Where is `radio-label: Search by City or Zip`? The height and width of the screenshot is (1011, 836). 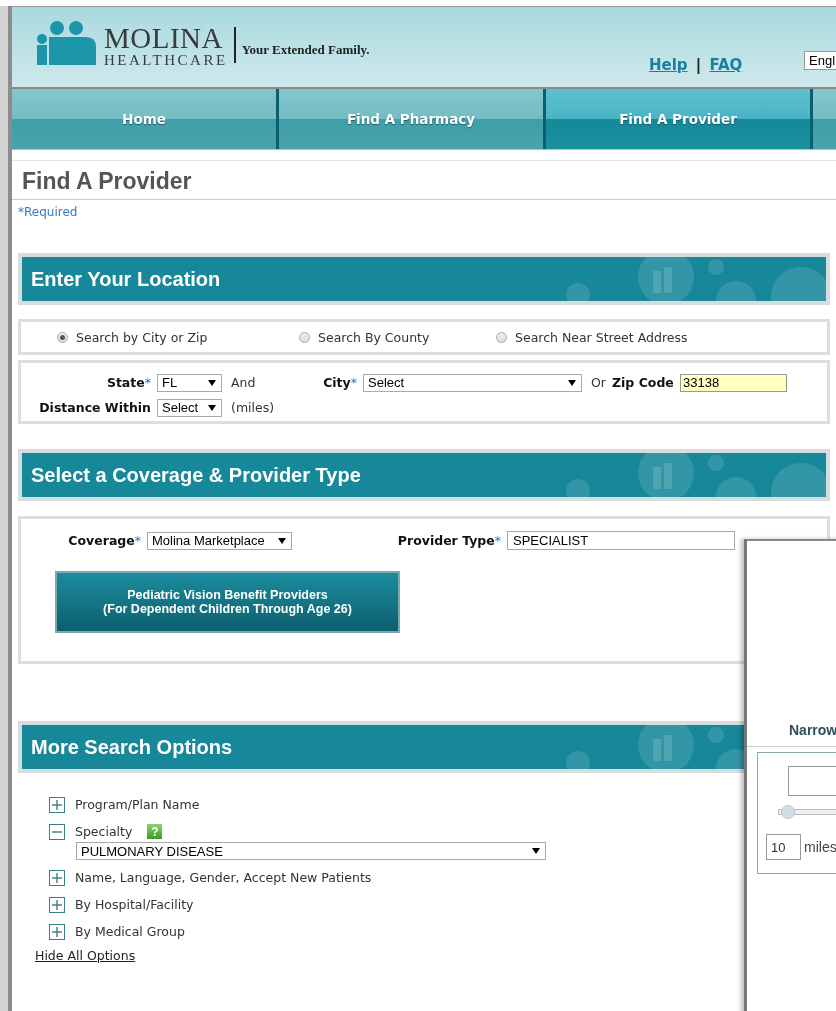 radio-label: Search by City or Zip is located at coordinates (142, 337).